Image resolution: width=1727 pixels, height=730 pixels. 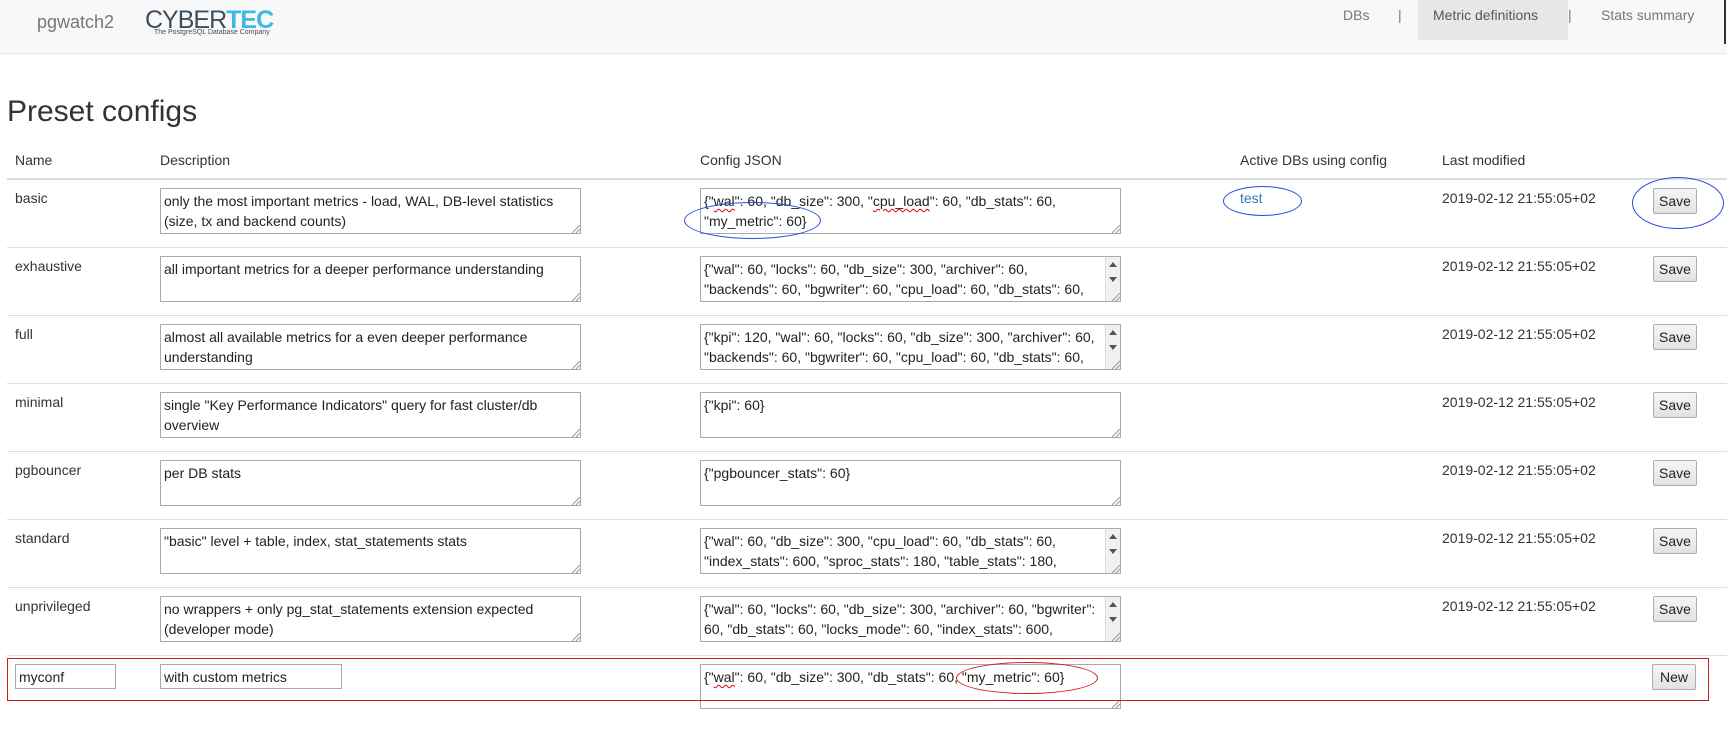 I want to click on brand-name: pgwatch2, so click(x=75, y=22).